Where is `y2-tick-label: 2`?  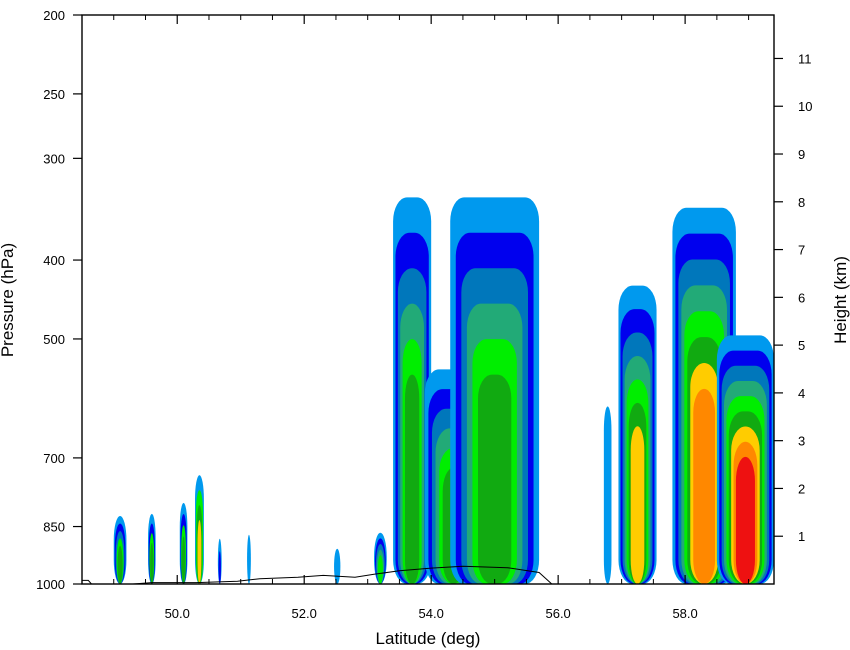
y2-tick-label: 2 is located at coordinates (801, 488).